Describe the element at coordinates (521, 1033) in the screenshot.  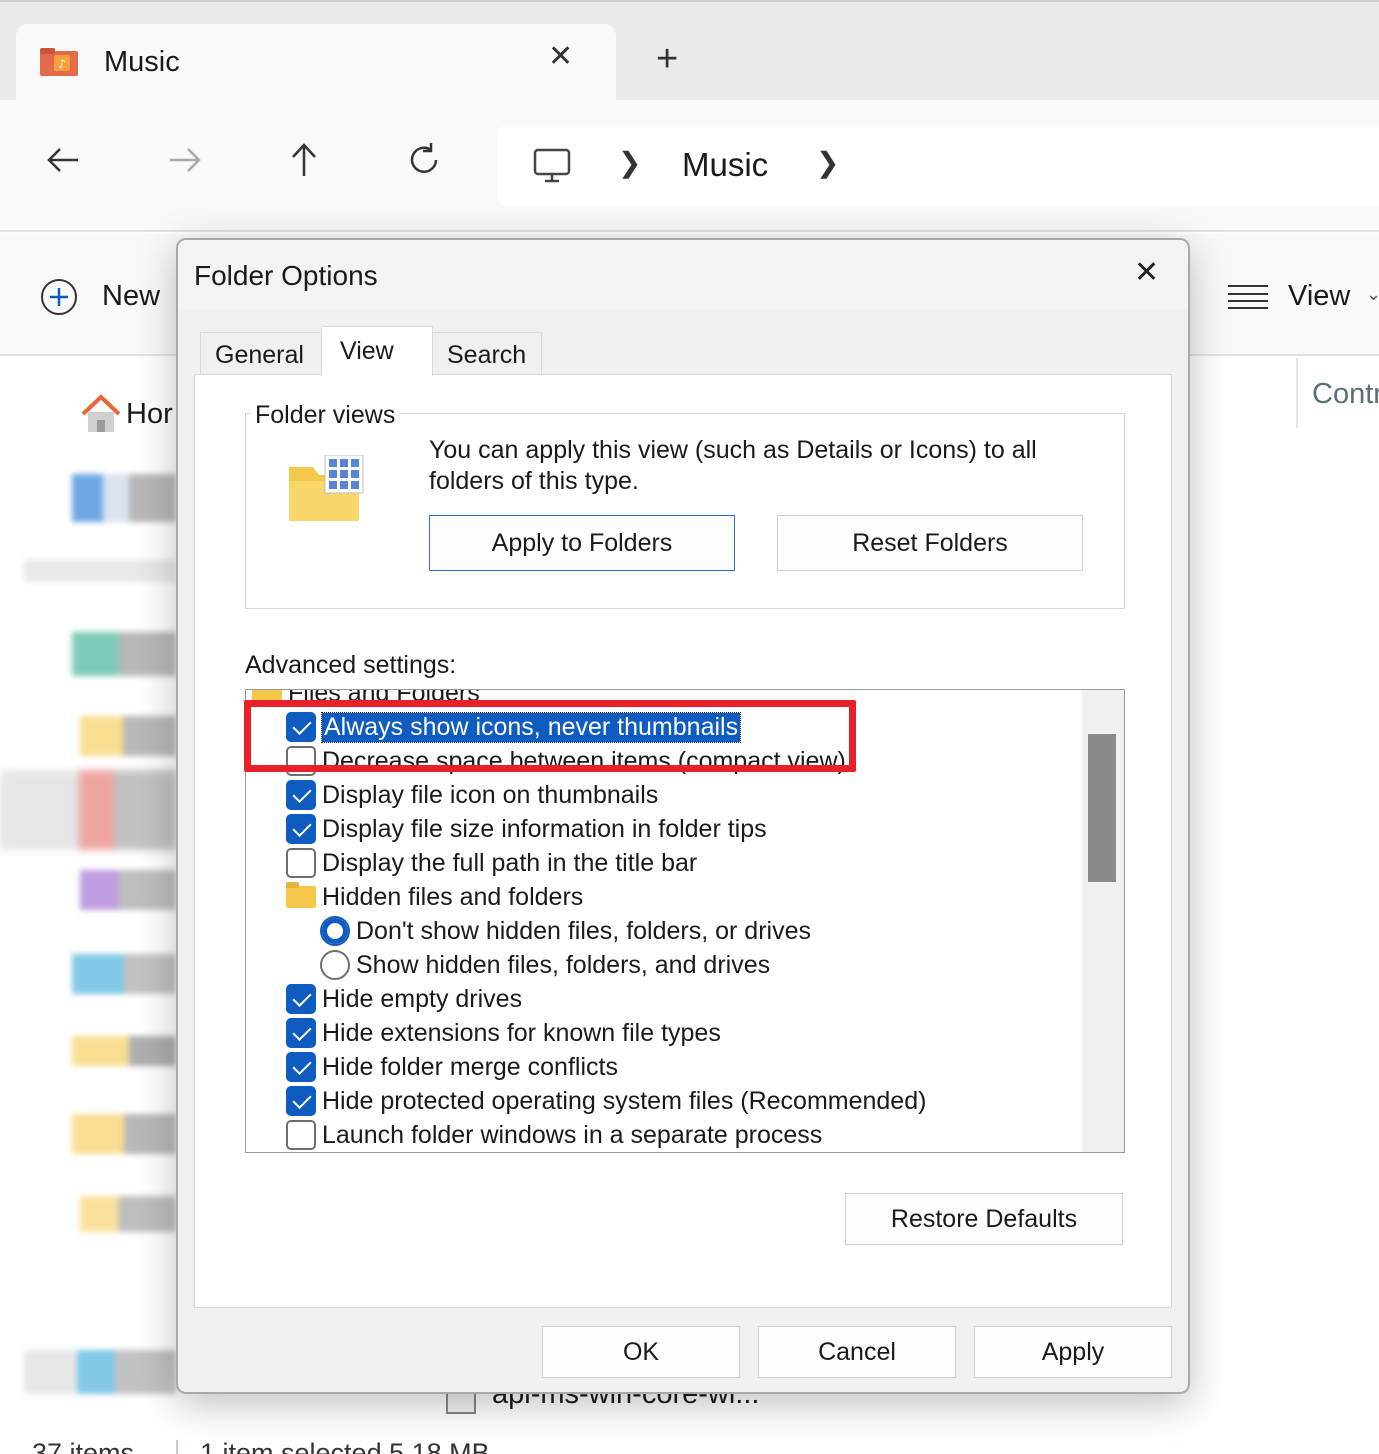
I see `option-label: Hide extensions for known file types` at that location.